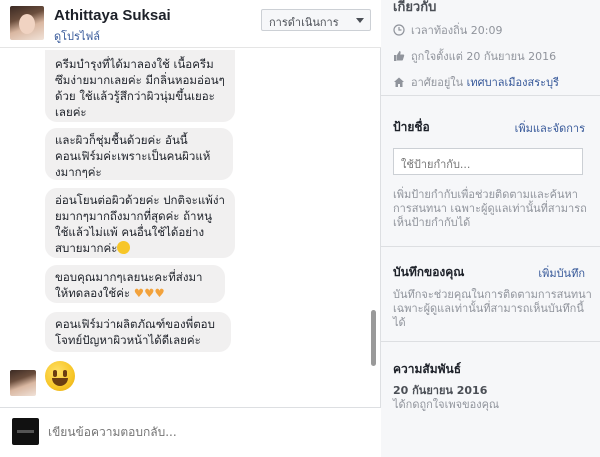 This screenshot has width=600, height=457. Describe the element at coordinates (129, 285) in the screenshot. I see `message-text: ขอบคุณมากๆเลยนะคะที่ส่งมาให้ทดลองใช้ค่ะ` at that location.